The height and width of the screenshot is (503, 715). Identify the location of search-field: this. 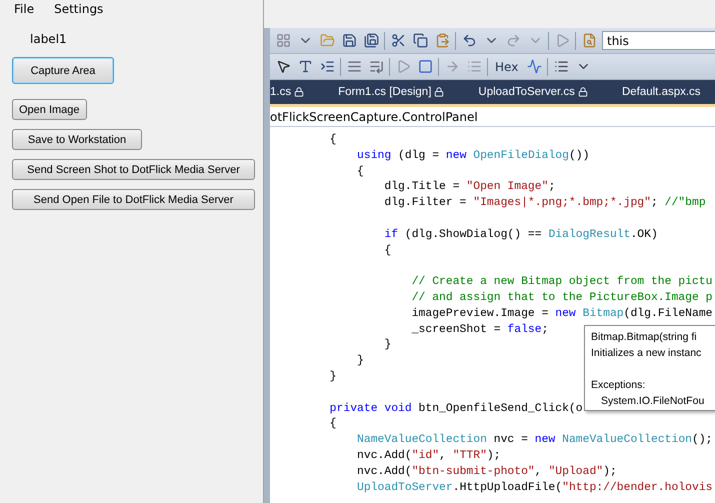
(658, 40).